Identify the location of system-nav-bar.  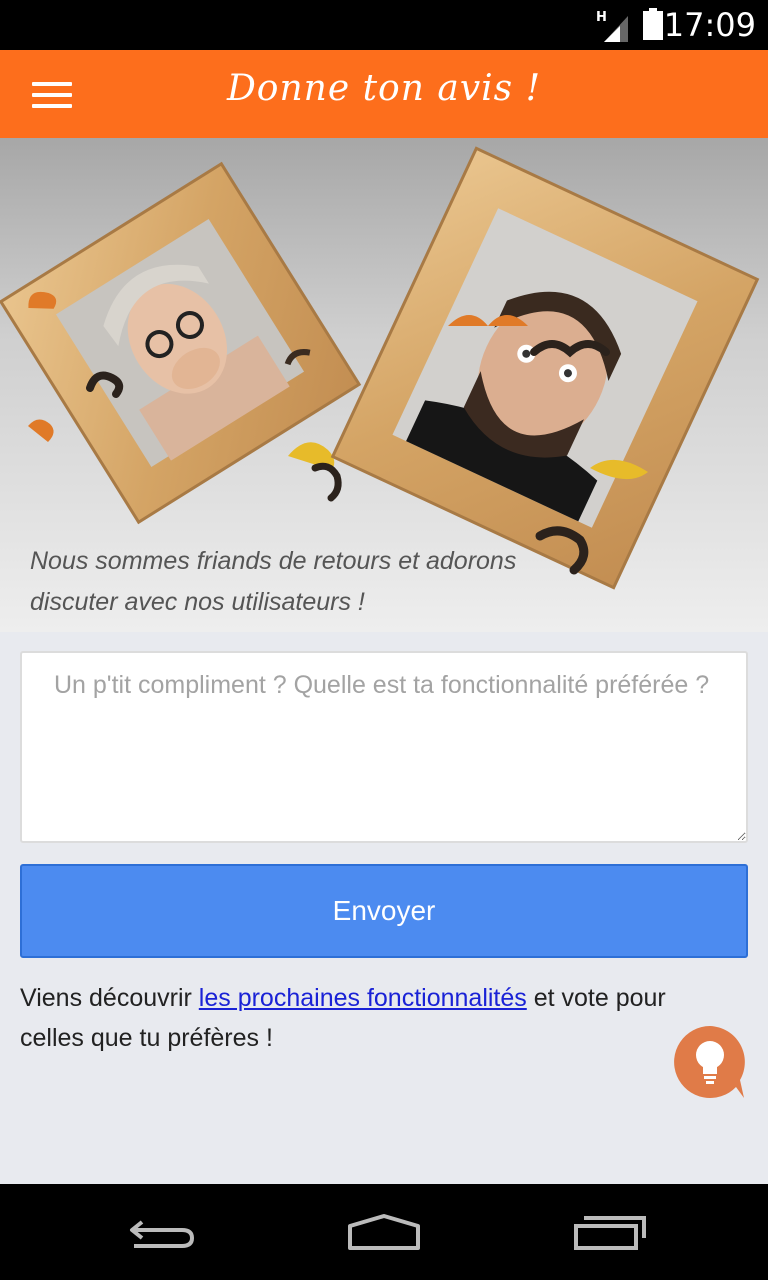
(384, 1232).